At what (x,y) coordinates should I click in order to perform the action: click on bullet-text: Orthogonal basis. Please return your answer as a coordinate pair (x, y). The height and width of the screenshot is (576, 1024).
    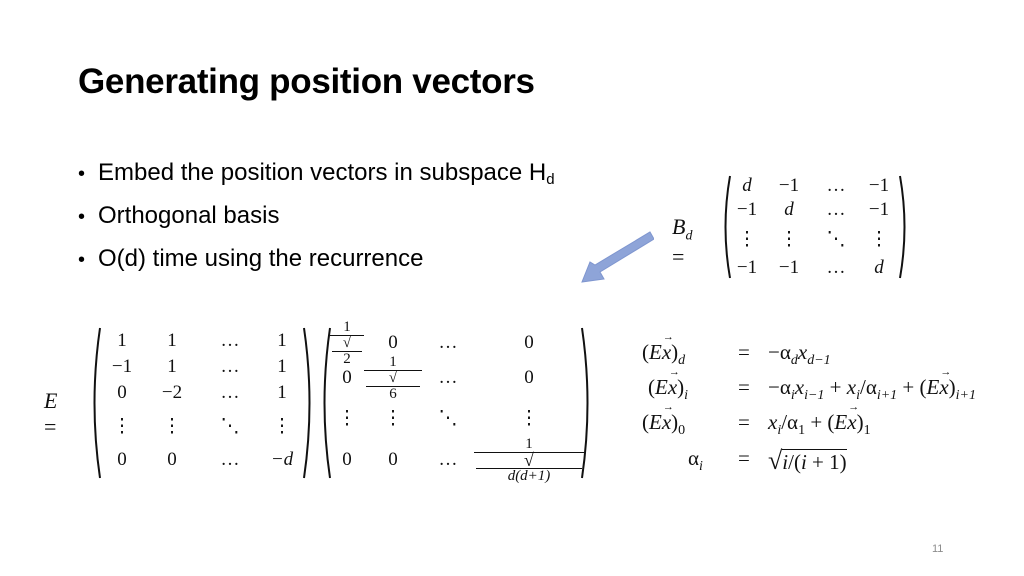
    Looking at the image, I should click on (189, 215).